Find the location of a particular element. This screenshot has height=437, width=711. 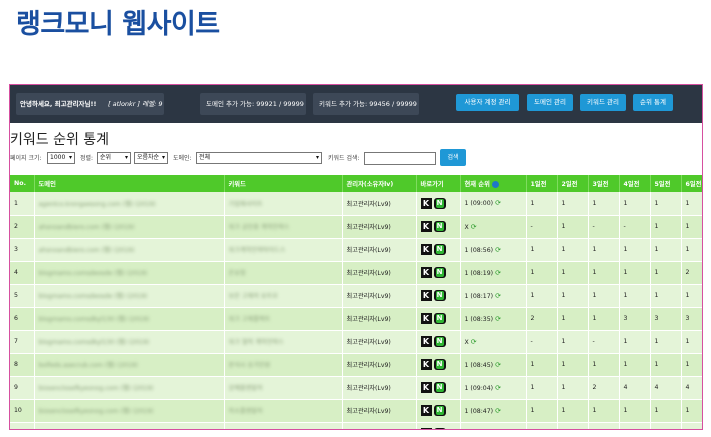

domain-select: 전체 is located at coordinates (259, 158).